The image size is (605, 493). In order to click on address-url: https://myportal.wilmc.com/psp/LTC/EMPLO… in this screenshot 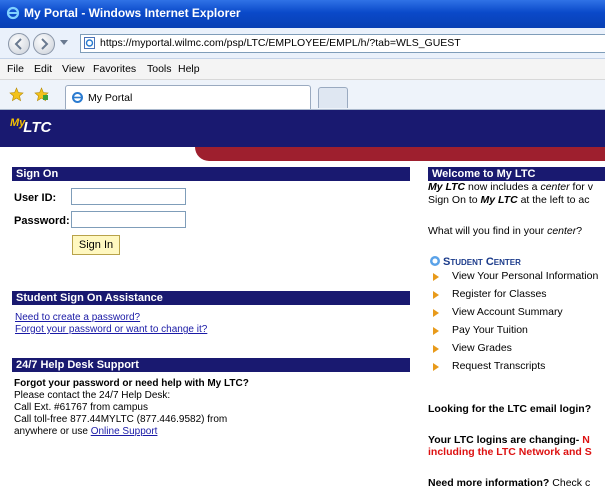, I will do `click(280, 43)`.